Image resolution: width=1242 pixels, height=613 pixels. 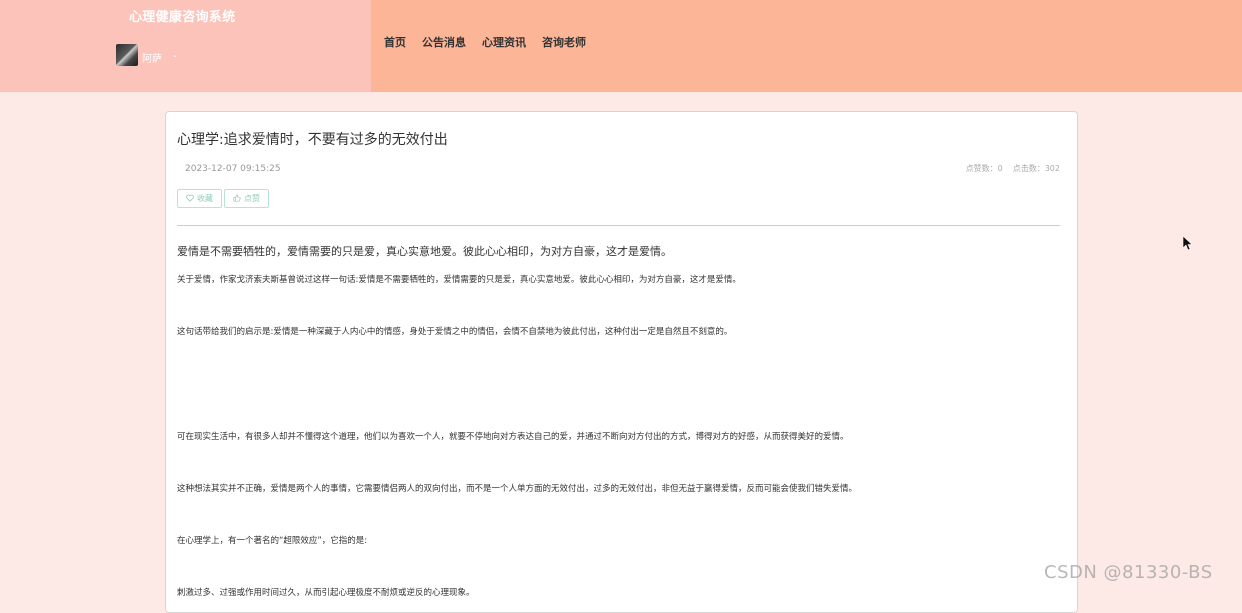 I want to click on main-nav: 首页 公告消息 心理资讯 咨询老师, so click(x=485, y=42).